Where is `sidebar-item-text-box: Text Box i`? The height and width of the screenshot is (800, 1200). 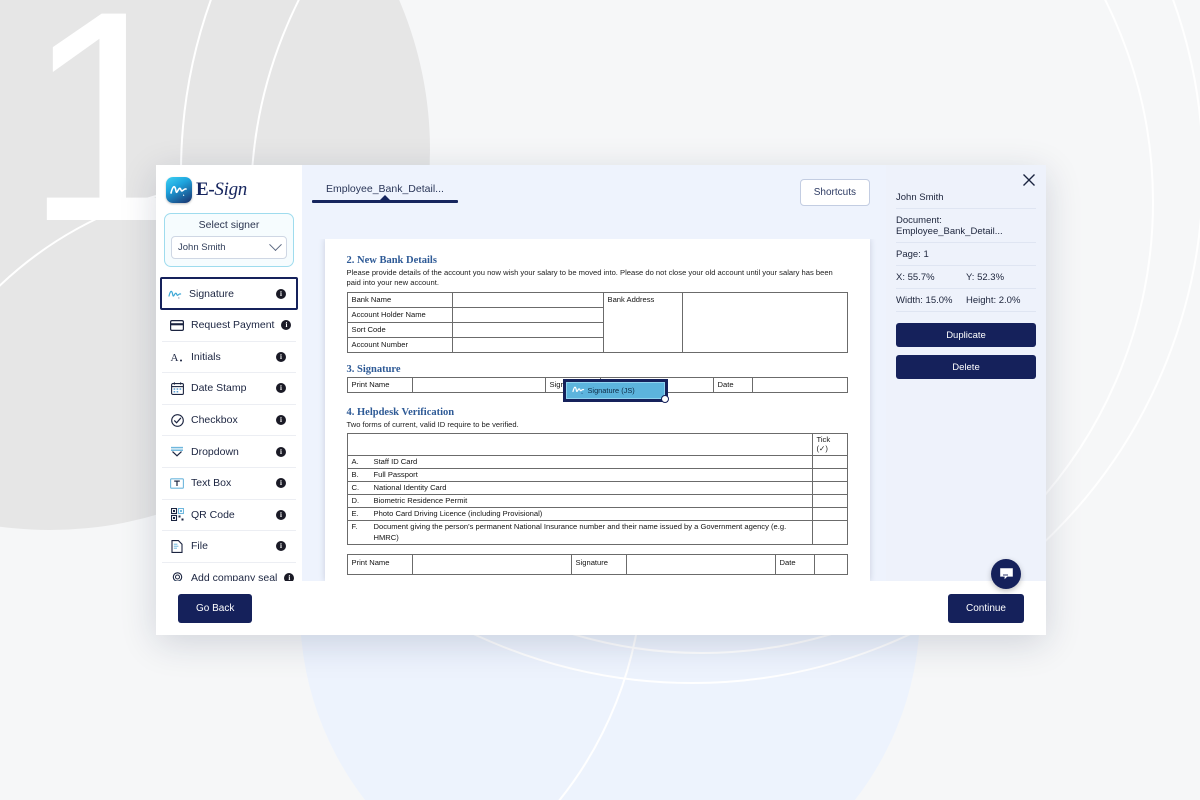
sidebar-item-text-box: Text Box i is located at coordinates (229, 484).